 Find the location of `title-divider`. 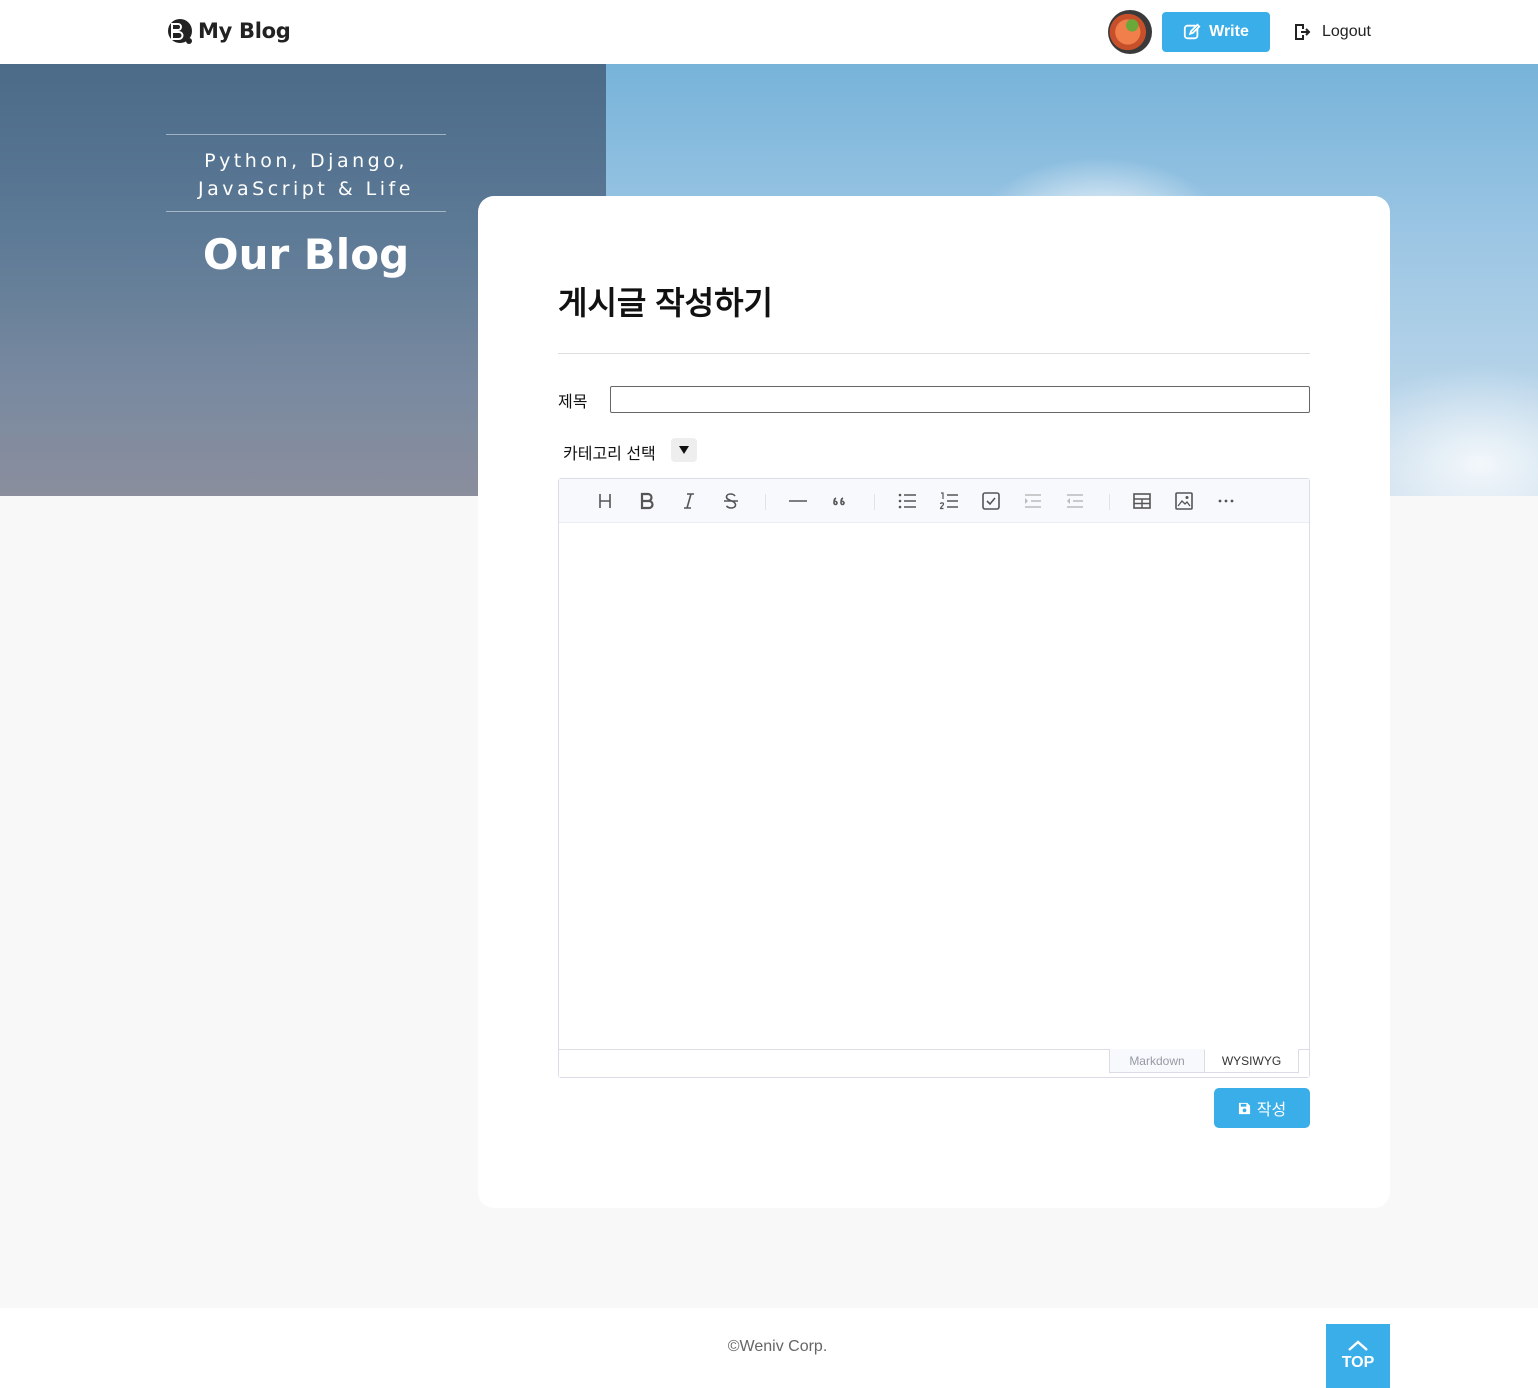

title-divider is located at coordinates (934, 353).